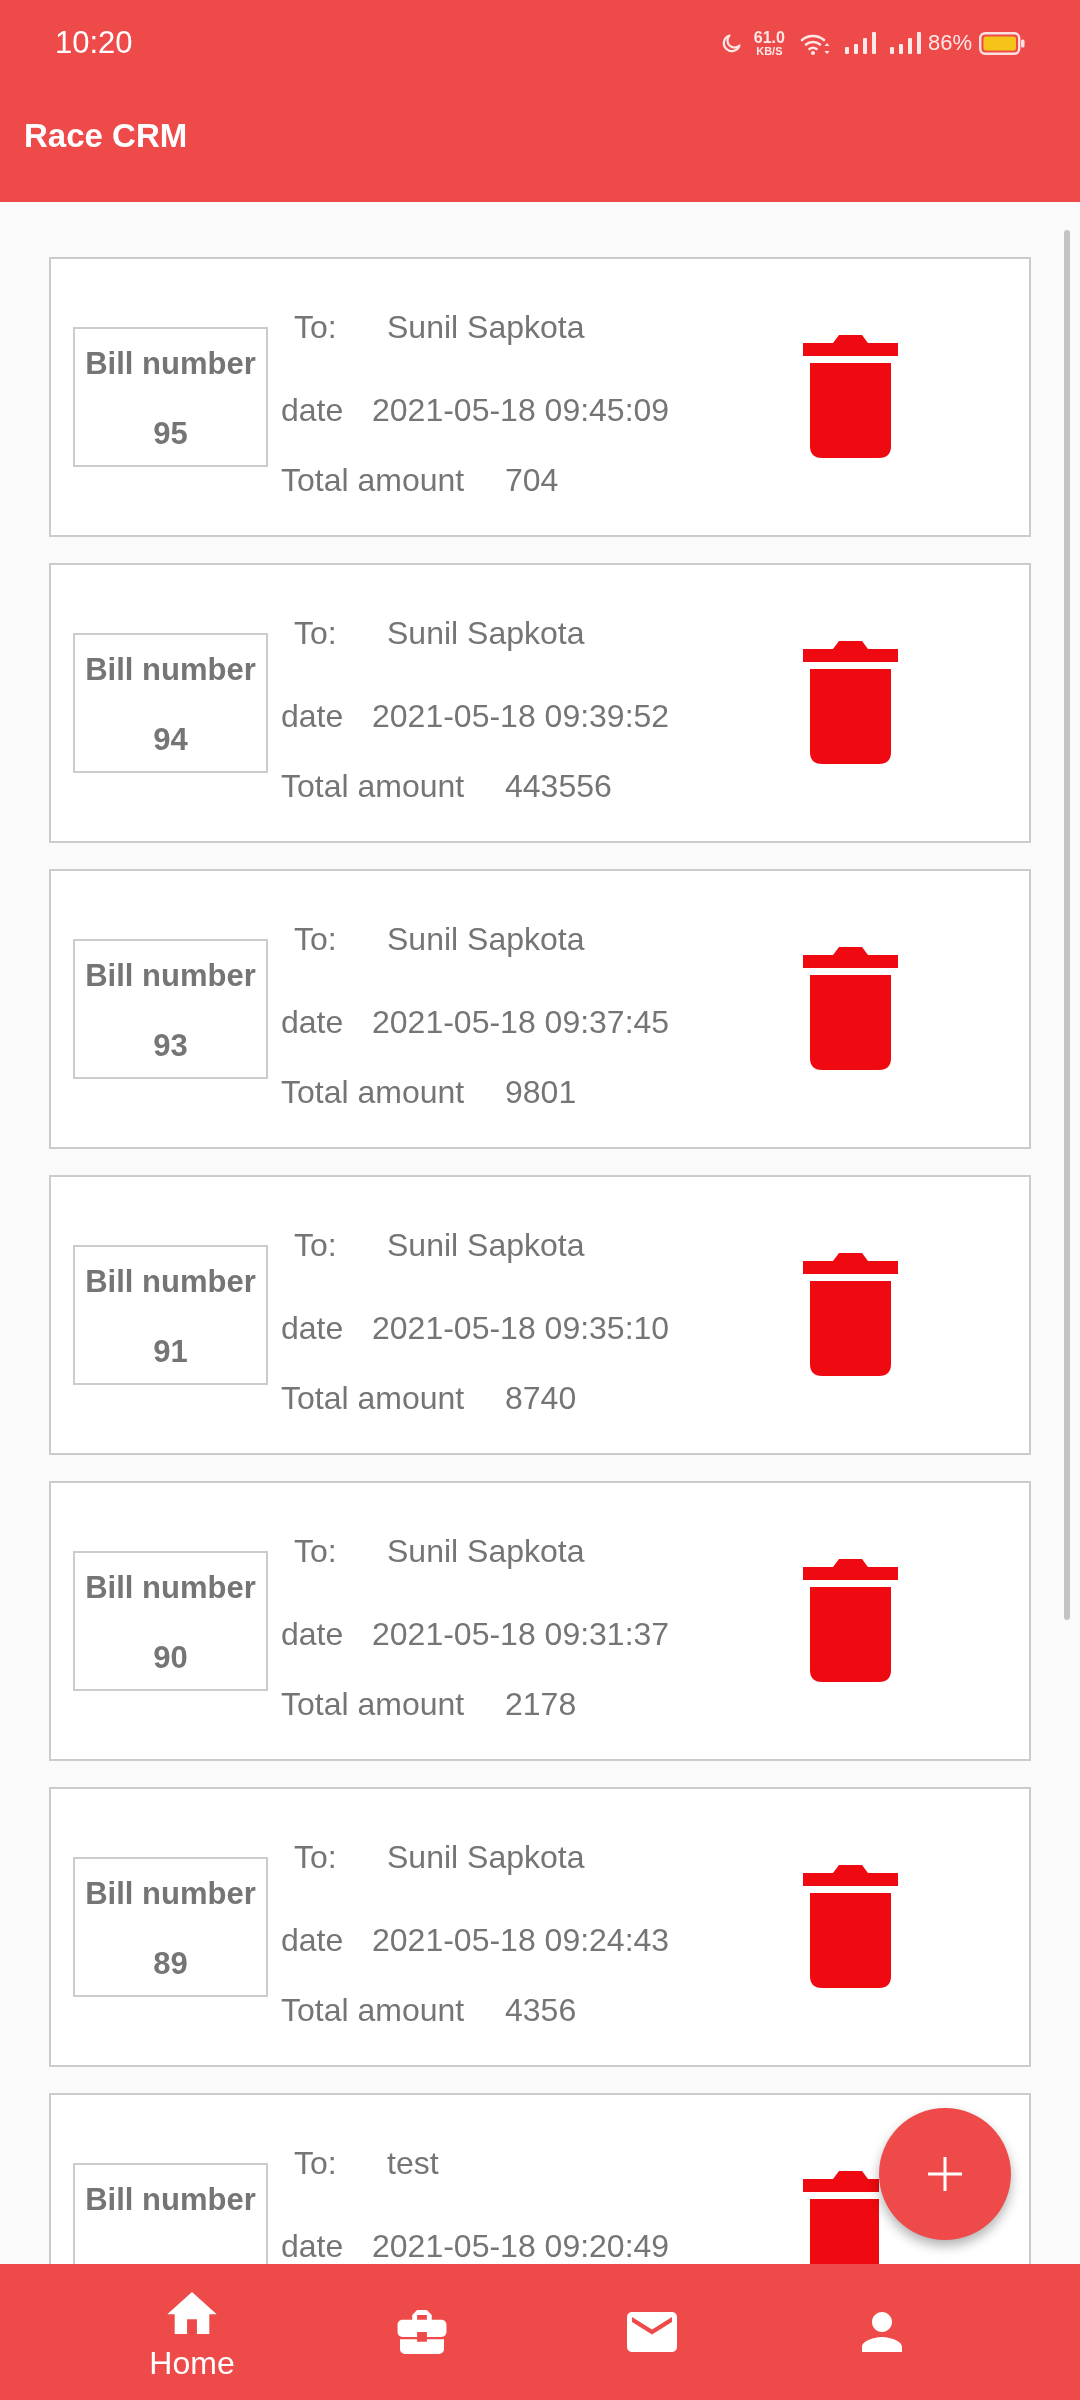 The width and height of the screenshot is (1080, 2400). What do you see at coordinates (731, 43) in the screenshot?
I see `moon-icon` at bounding box center [731, 43].